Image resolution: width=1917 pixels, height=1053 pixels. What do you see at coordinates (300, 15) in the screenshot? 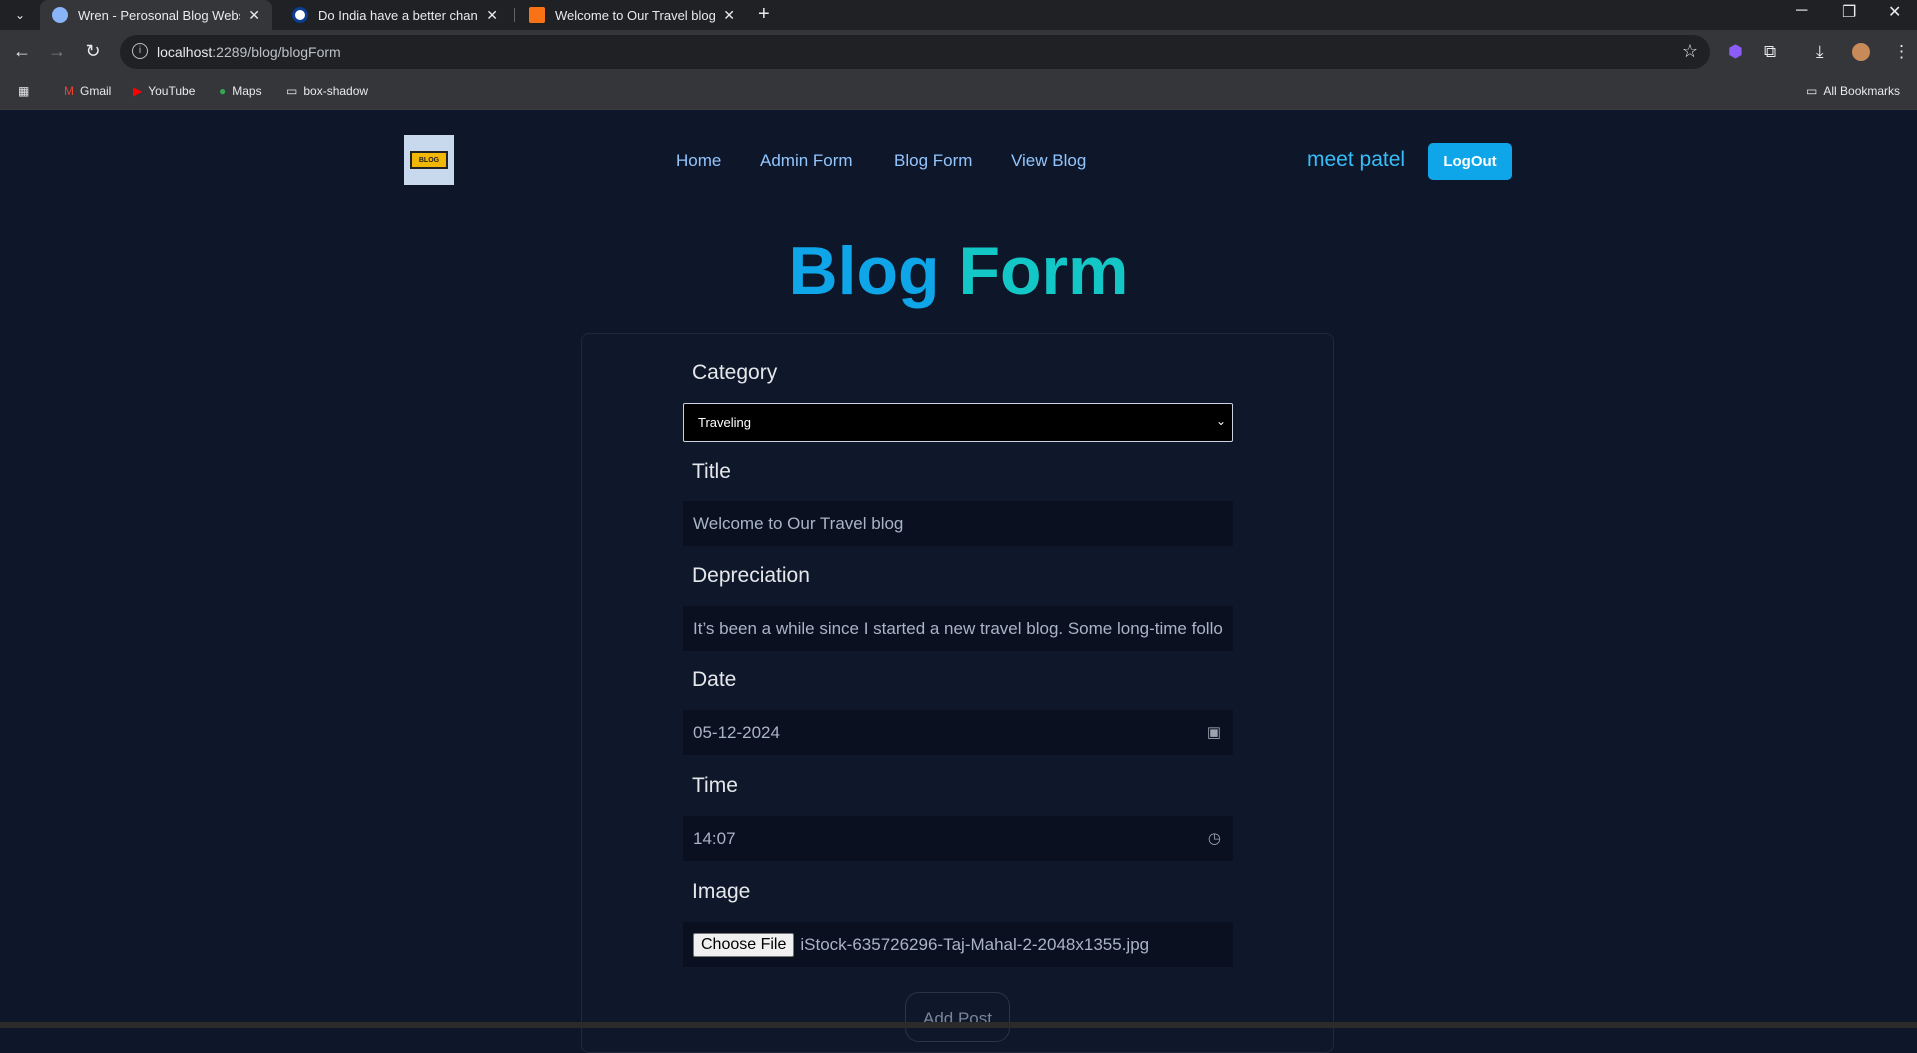
I see `site-favicon-icon` at bounding box center [300, 15].